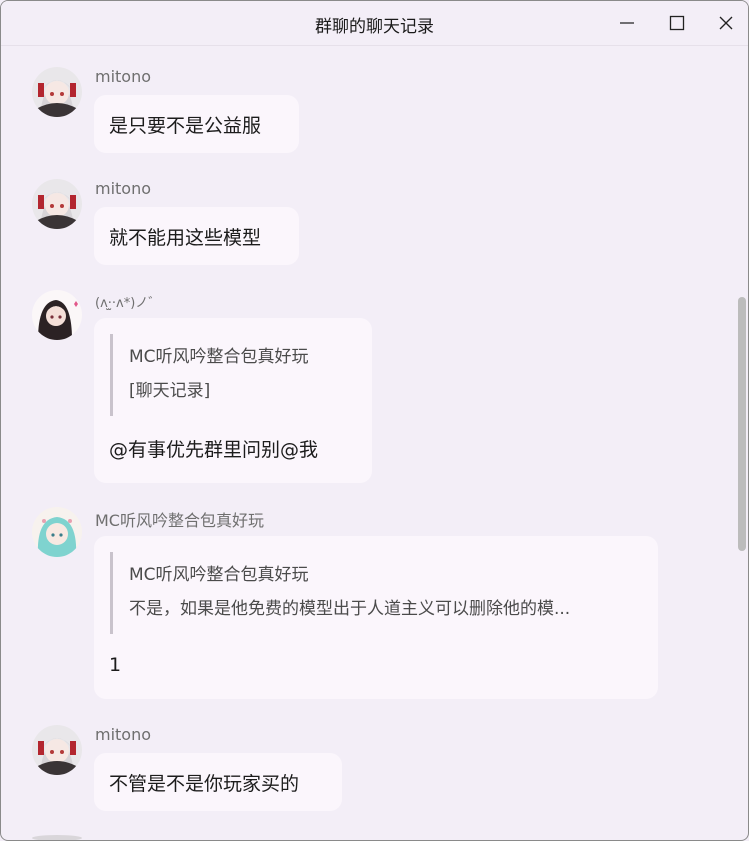 The height and width of the screenshot is (841, 749). I want to click on sender-name: MC听风吟整合包真好玩, so click(179, 520).